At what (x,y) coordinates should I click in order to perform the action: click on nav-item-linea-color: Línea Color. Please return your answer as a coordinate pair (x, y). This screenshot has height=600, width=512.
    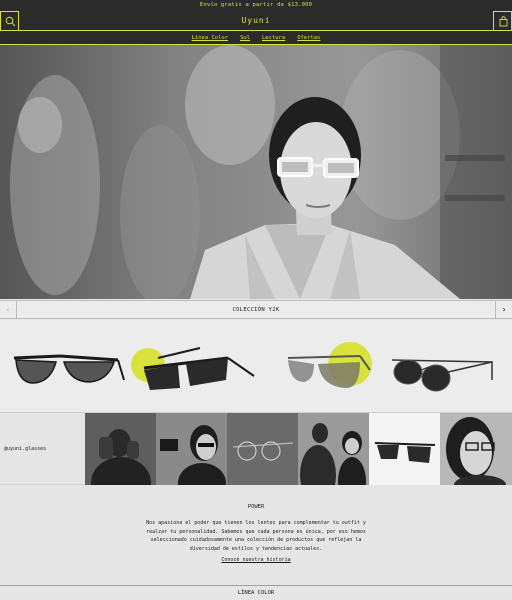
    Looking at the image, I should click on (210, 37).